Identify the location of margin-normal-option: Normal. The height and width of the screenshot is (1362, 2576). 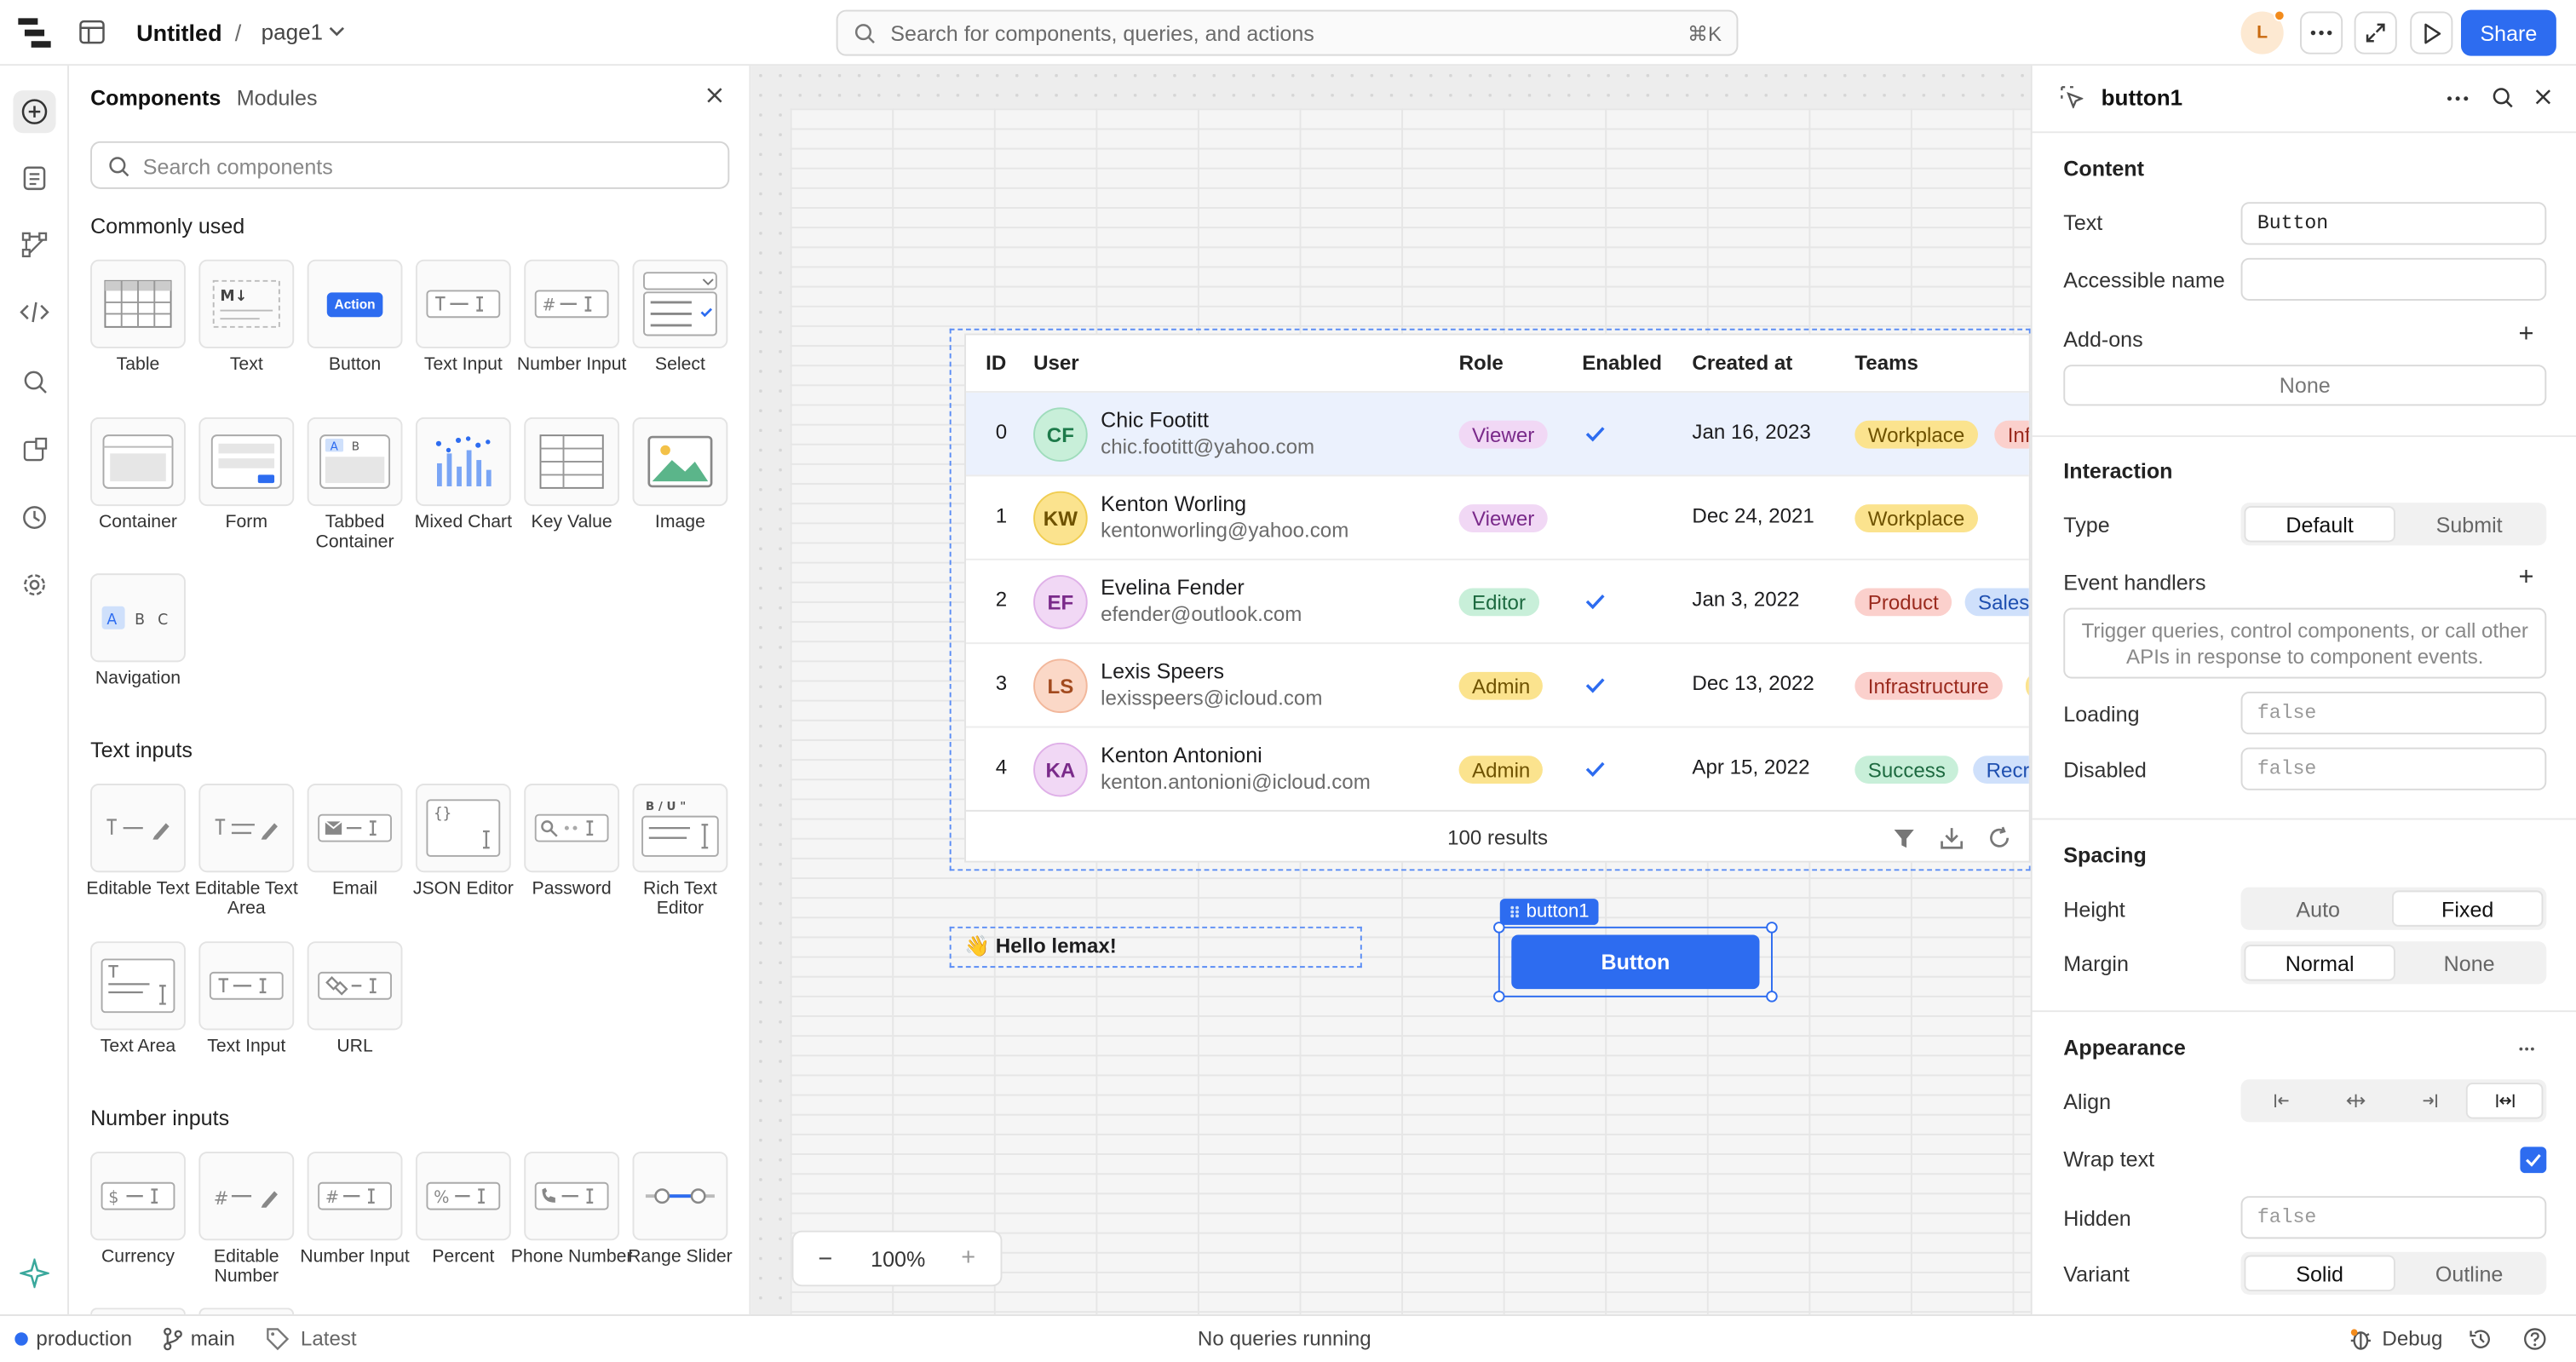
(2320, 963).